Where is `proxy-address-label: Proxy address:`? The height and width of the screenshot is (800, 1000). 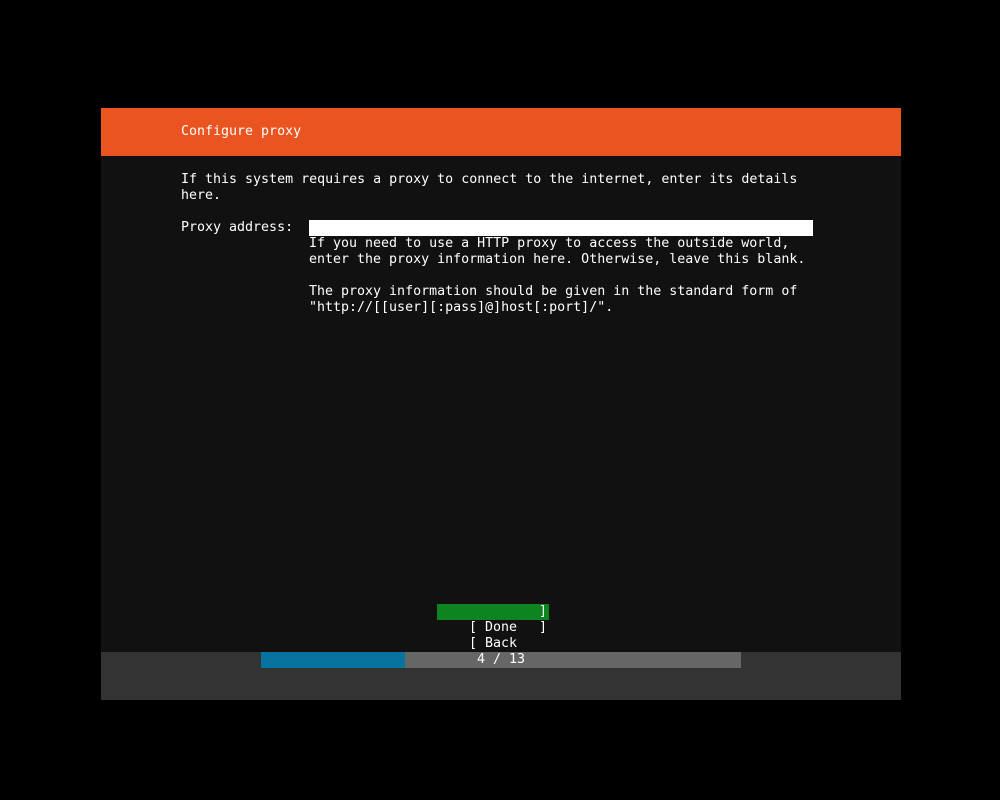
proxy-address-label: Proxy address: is located at coordinates (237, 227).